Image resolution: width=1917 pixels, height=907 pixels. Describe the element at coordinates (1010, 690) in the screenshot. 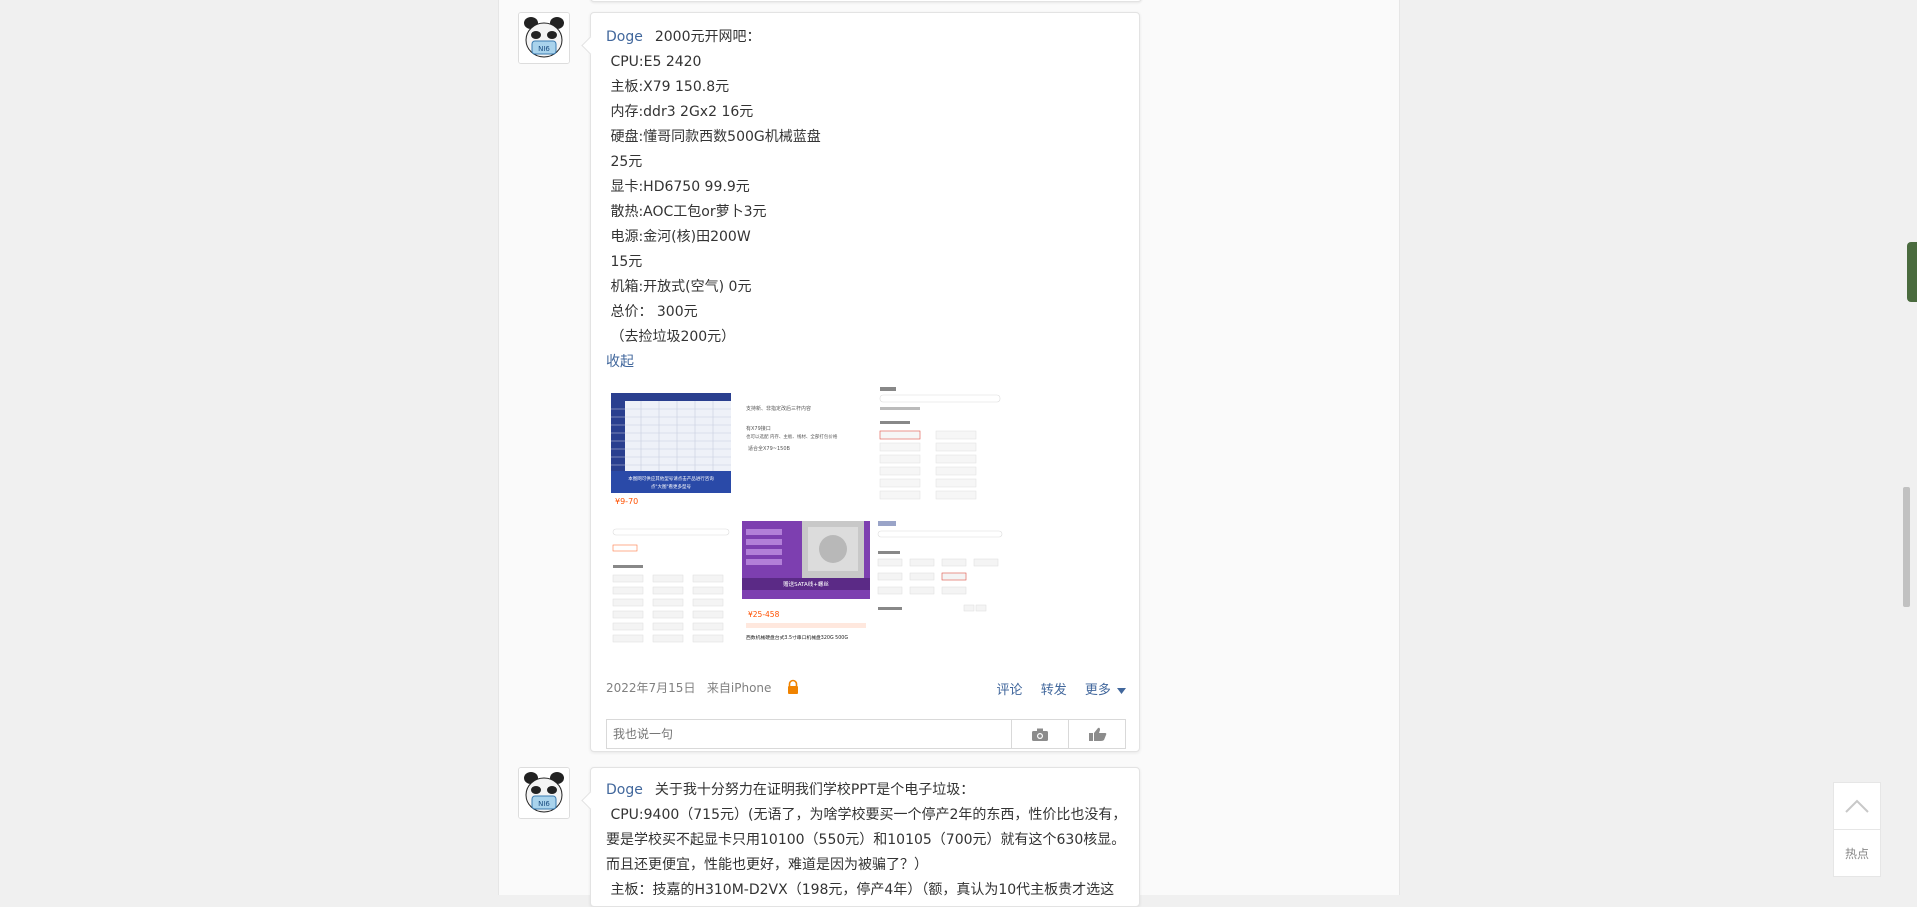

I see `comment-button: 评论` at that location.